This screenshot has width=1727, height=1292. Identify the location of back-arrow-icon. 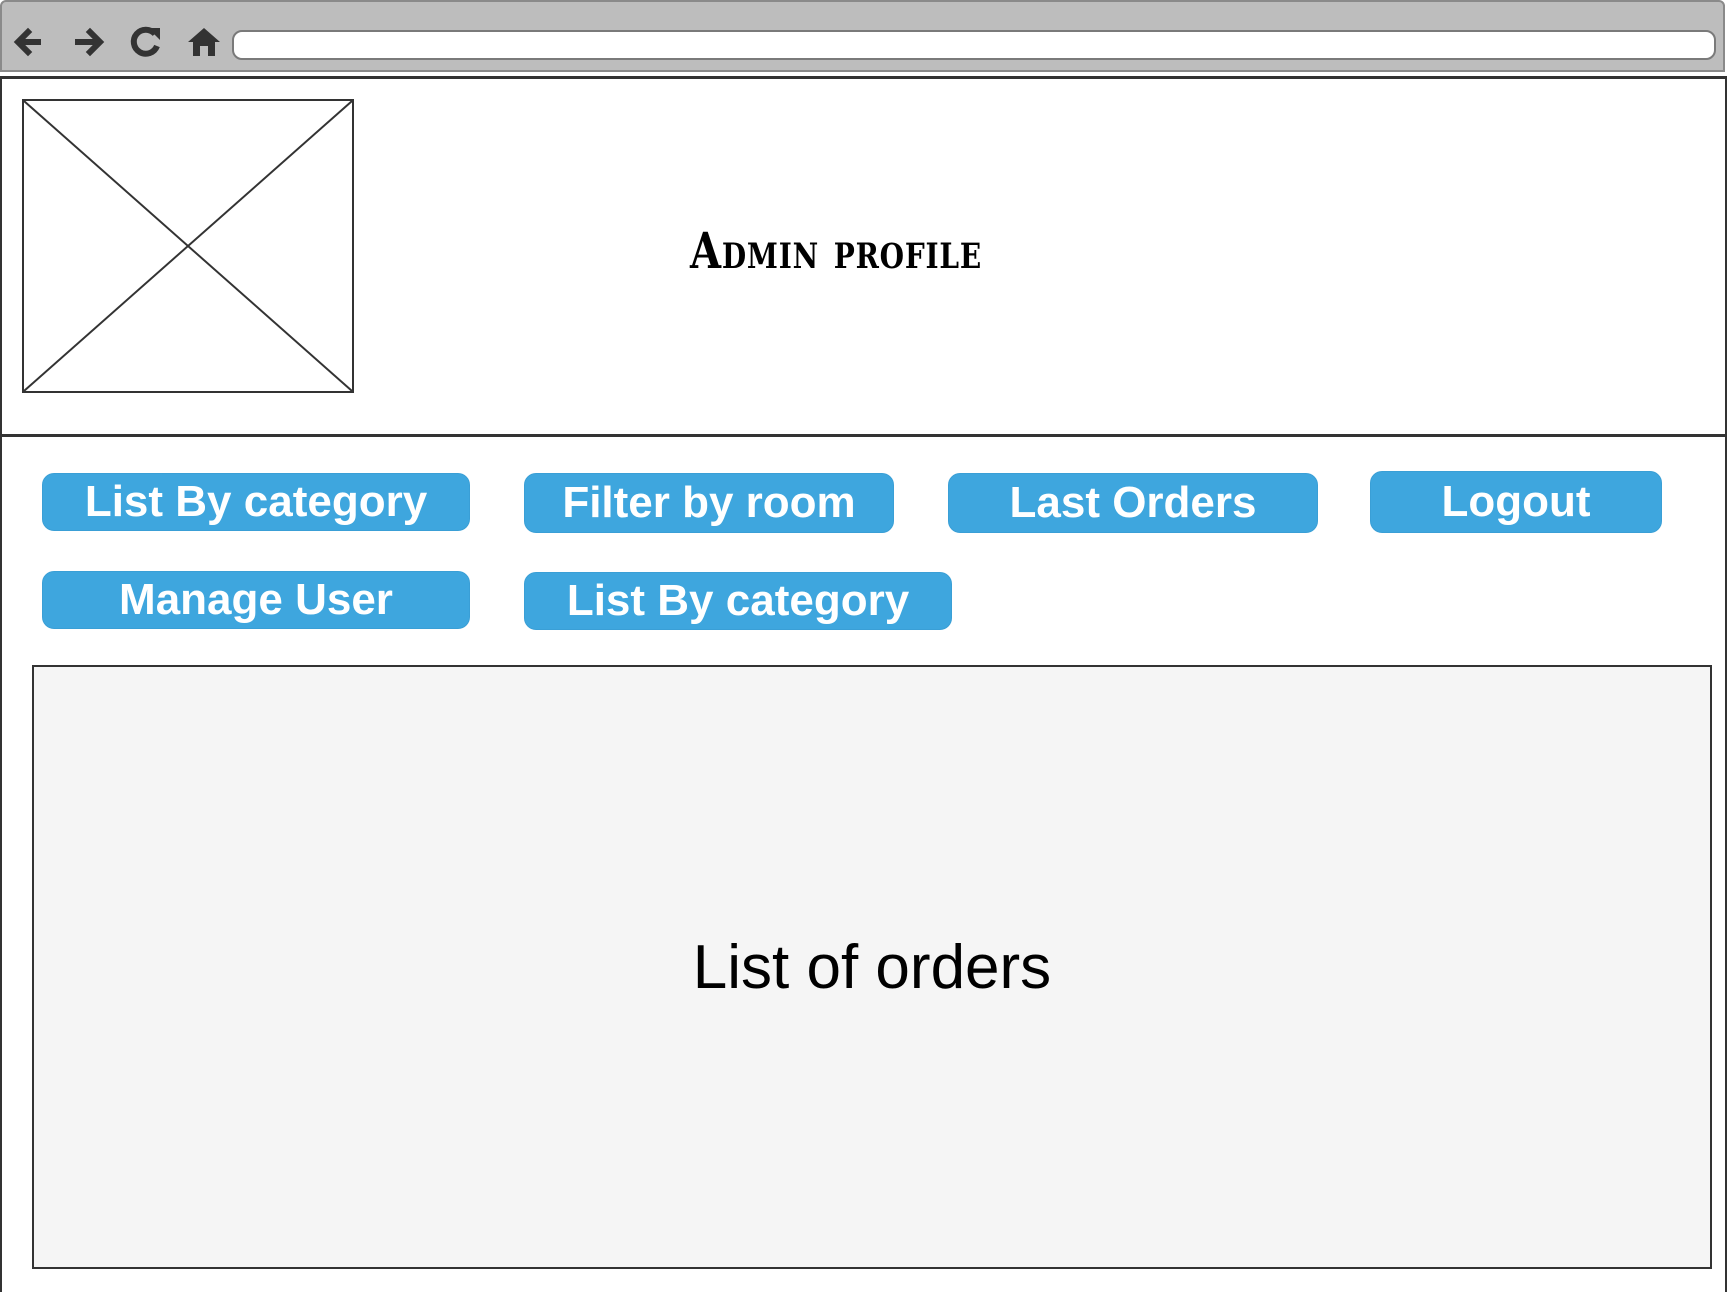
(30, 42).